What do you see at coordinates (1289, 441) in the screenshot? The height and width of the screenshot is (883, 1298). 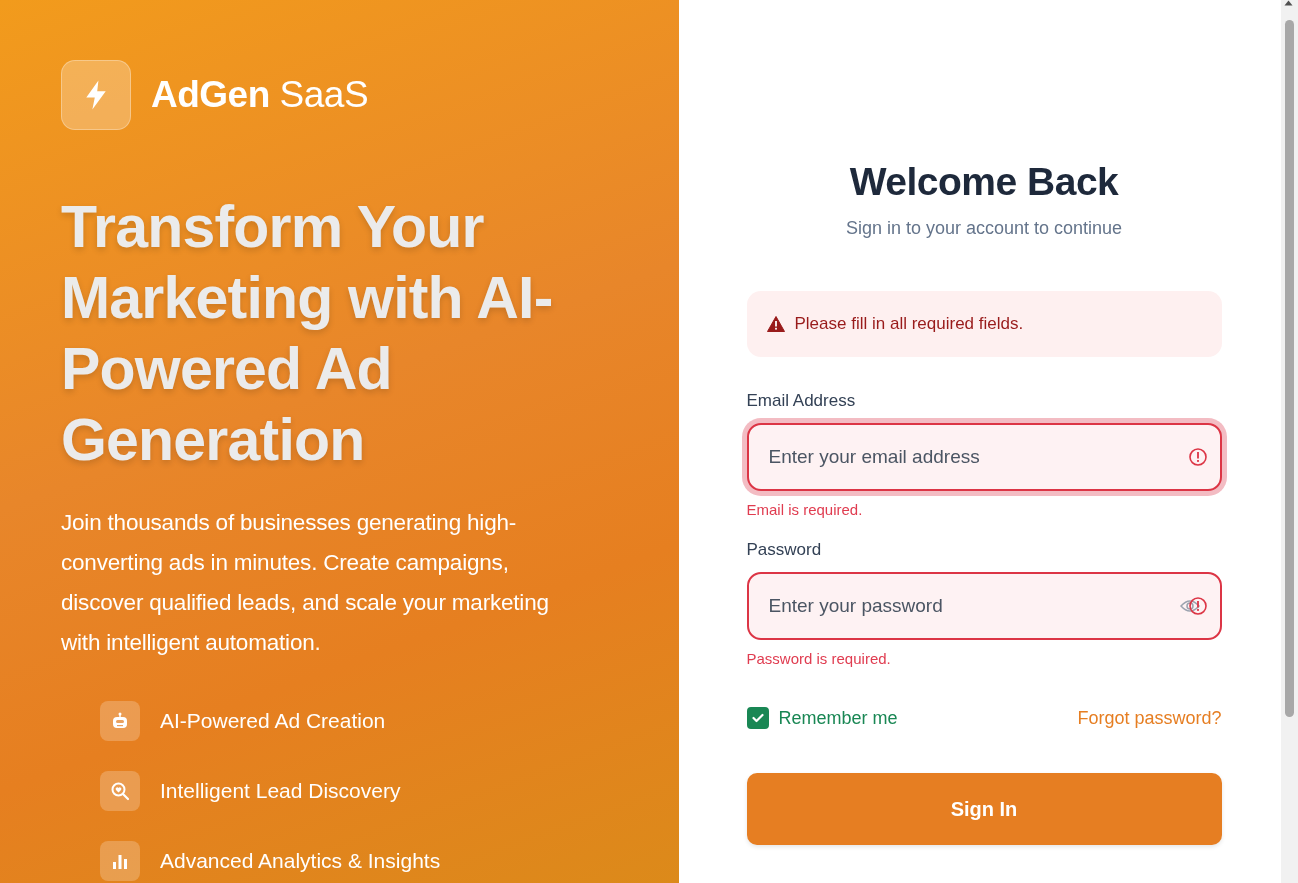 I see `scrollbar` at bounding box center [1289, 441].